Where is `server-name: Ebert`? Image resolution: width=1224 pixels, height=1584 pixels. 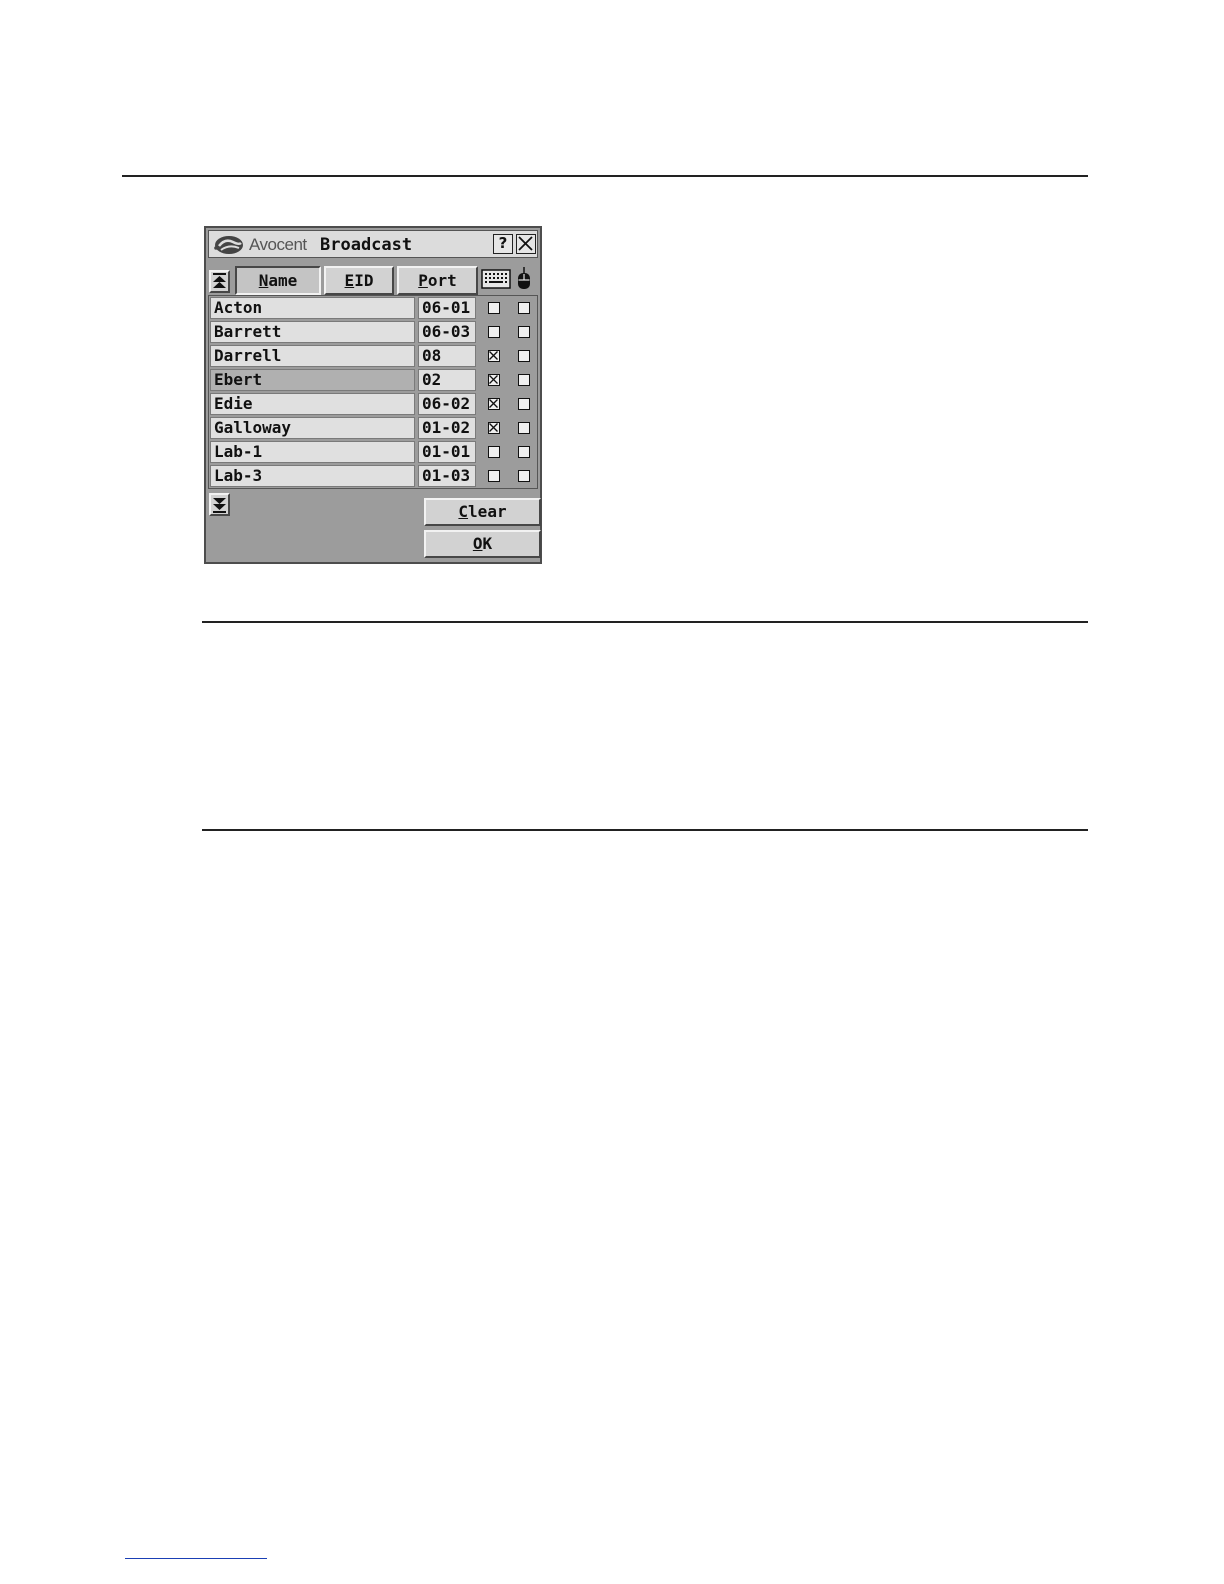
server-name: Ebert is located at coordinates (312, 380).